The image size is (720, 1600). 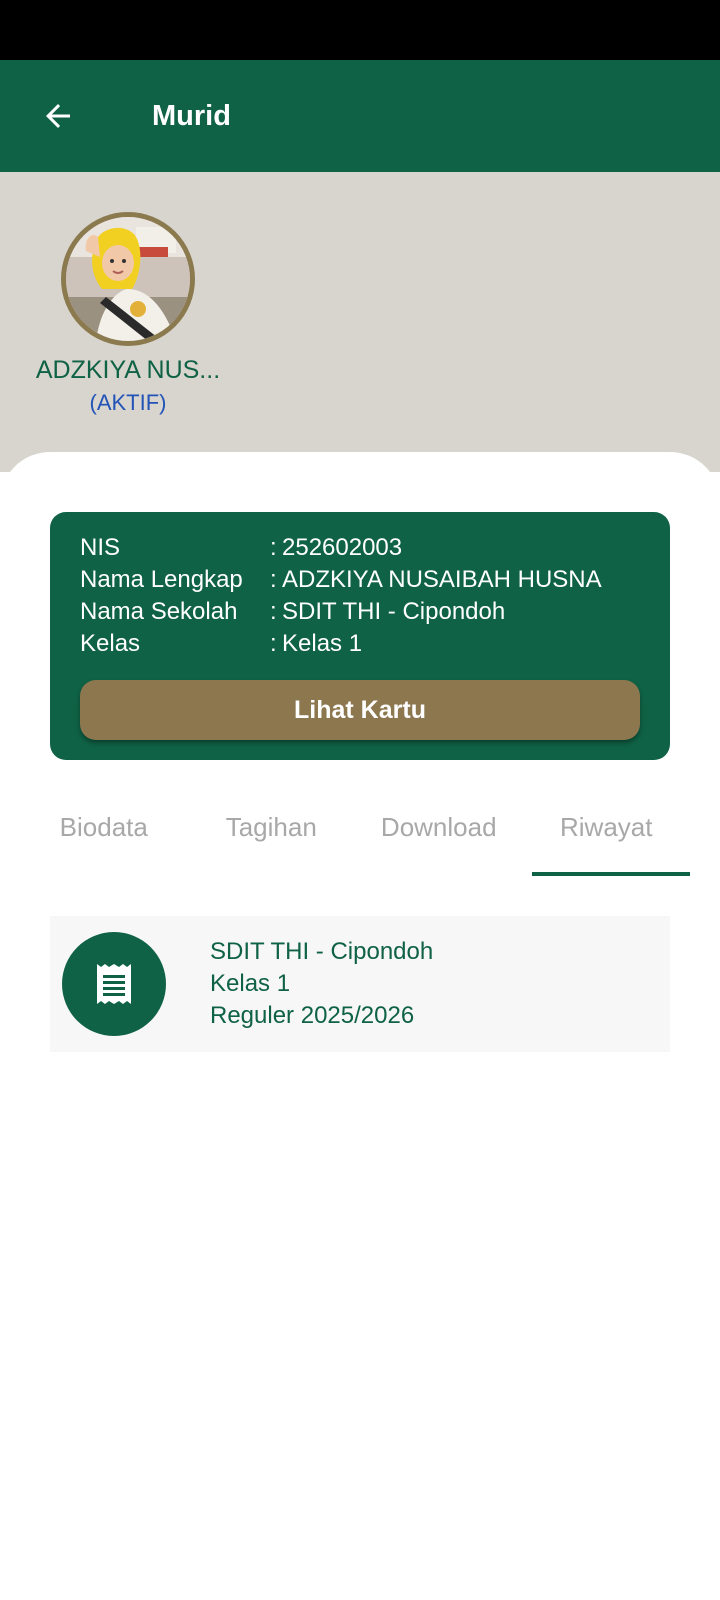 I want to click on info-label: Nama Sekolah, so click(x=159, y=611).